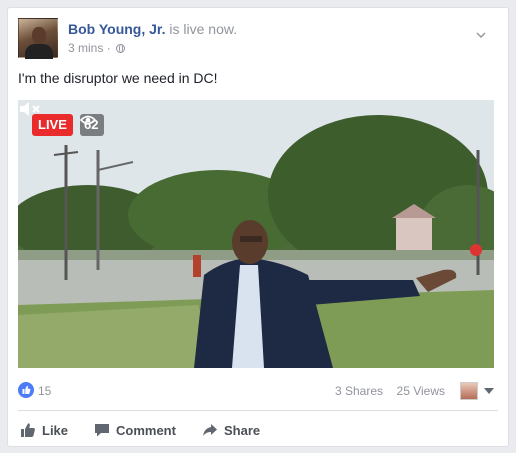  I want to click on like-label: Like, so click(55, 430).